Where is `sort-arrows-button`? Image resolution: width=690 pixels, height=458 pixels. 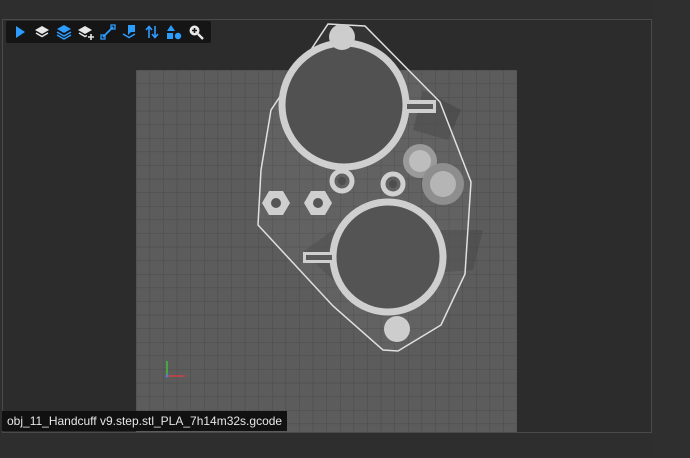 sort-arrows-button is located at coordinates (152, 32).